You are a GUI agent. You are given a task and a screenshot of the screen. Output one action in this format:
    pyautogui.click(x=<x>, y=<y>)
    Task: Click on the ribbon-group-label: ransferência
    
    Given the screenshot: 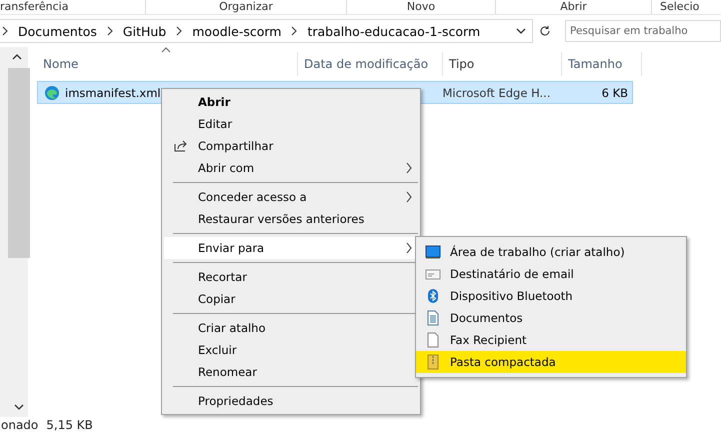 What is the action you would take?
    pyautogui.click(x=73, y=7)
    